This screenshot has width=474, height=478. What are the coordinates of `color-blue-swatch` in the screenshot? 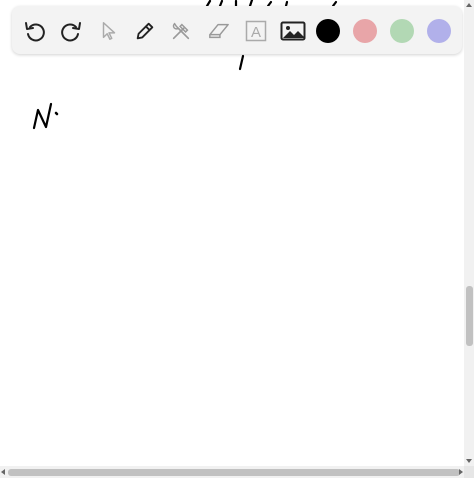 It's located at (439, 31).